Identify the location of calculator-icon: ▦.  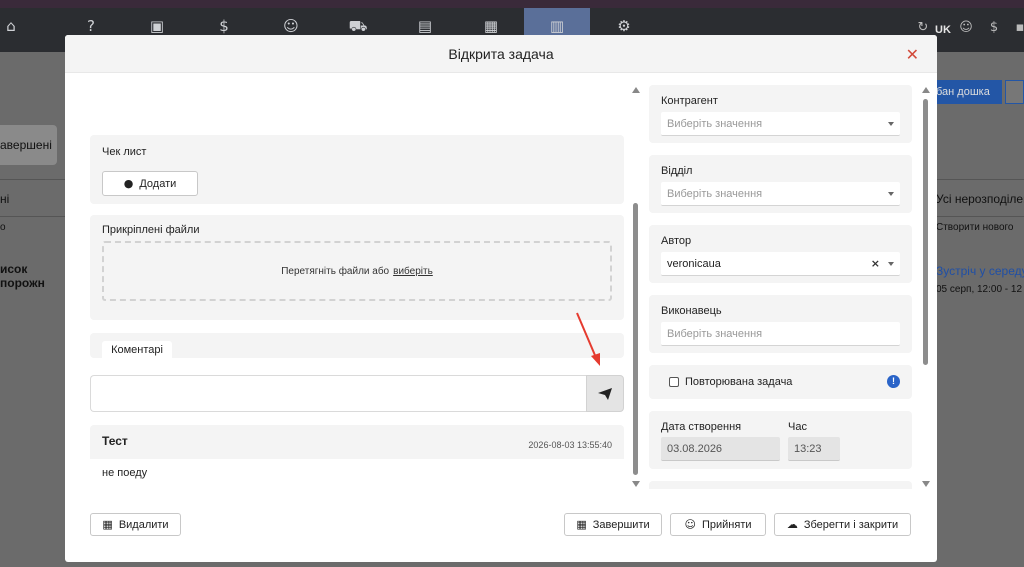
(491, 26).